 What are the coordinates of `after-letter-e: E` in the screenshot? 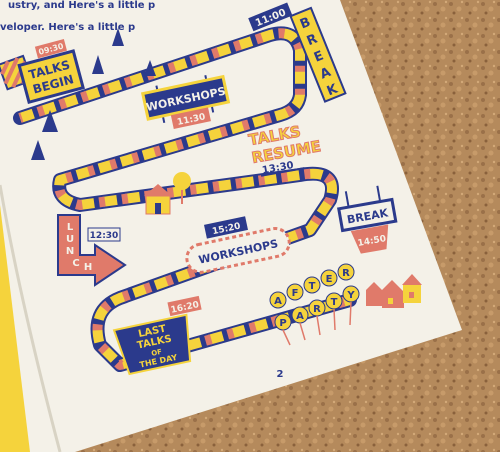 It's located at (329, 279).